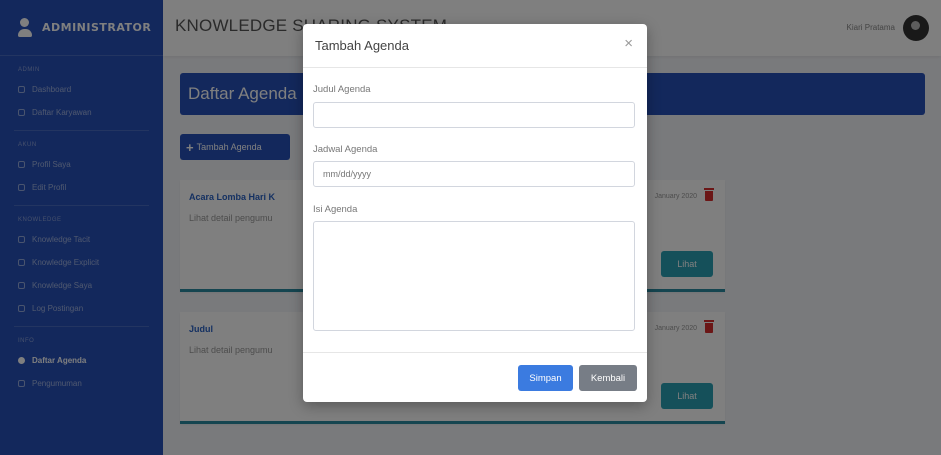  Describe the element at coordinates (628, 43) in the screenshot. I see `close-icon: ×` at that location.